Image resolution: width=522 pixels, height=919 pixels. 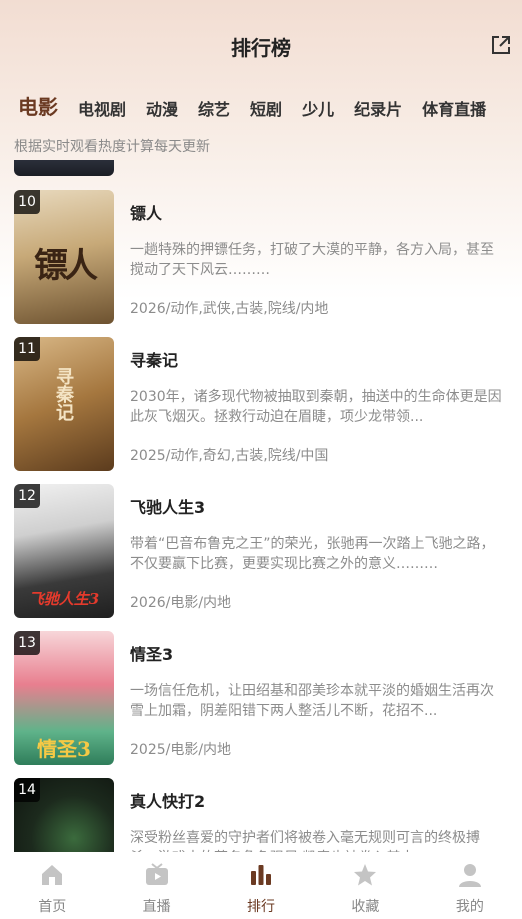 I want to click on poster-title-art: 镖人, so click(x=66, y=266).